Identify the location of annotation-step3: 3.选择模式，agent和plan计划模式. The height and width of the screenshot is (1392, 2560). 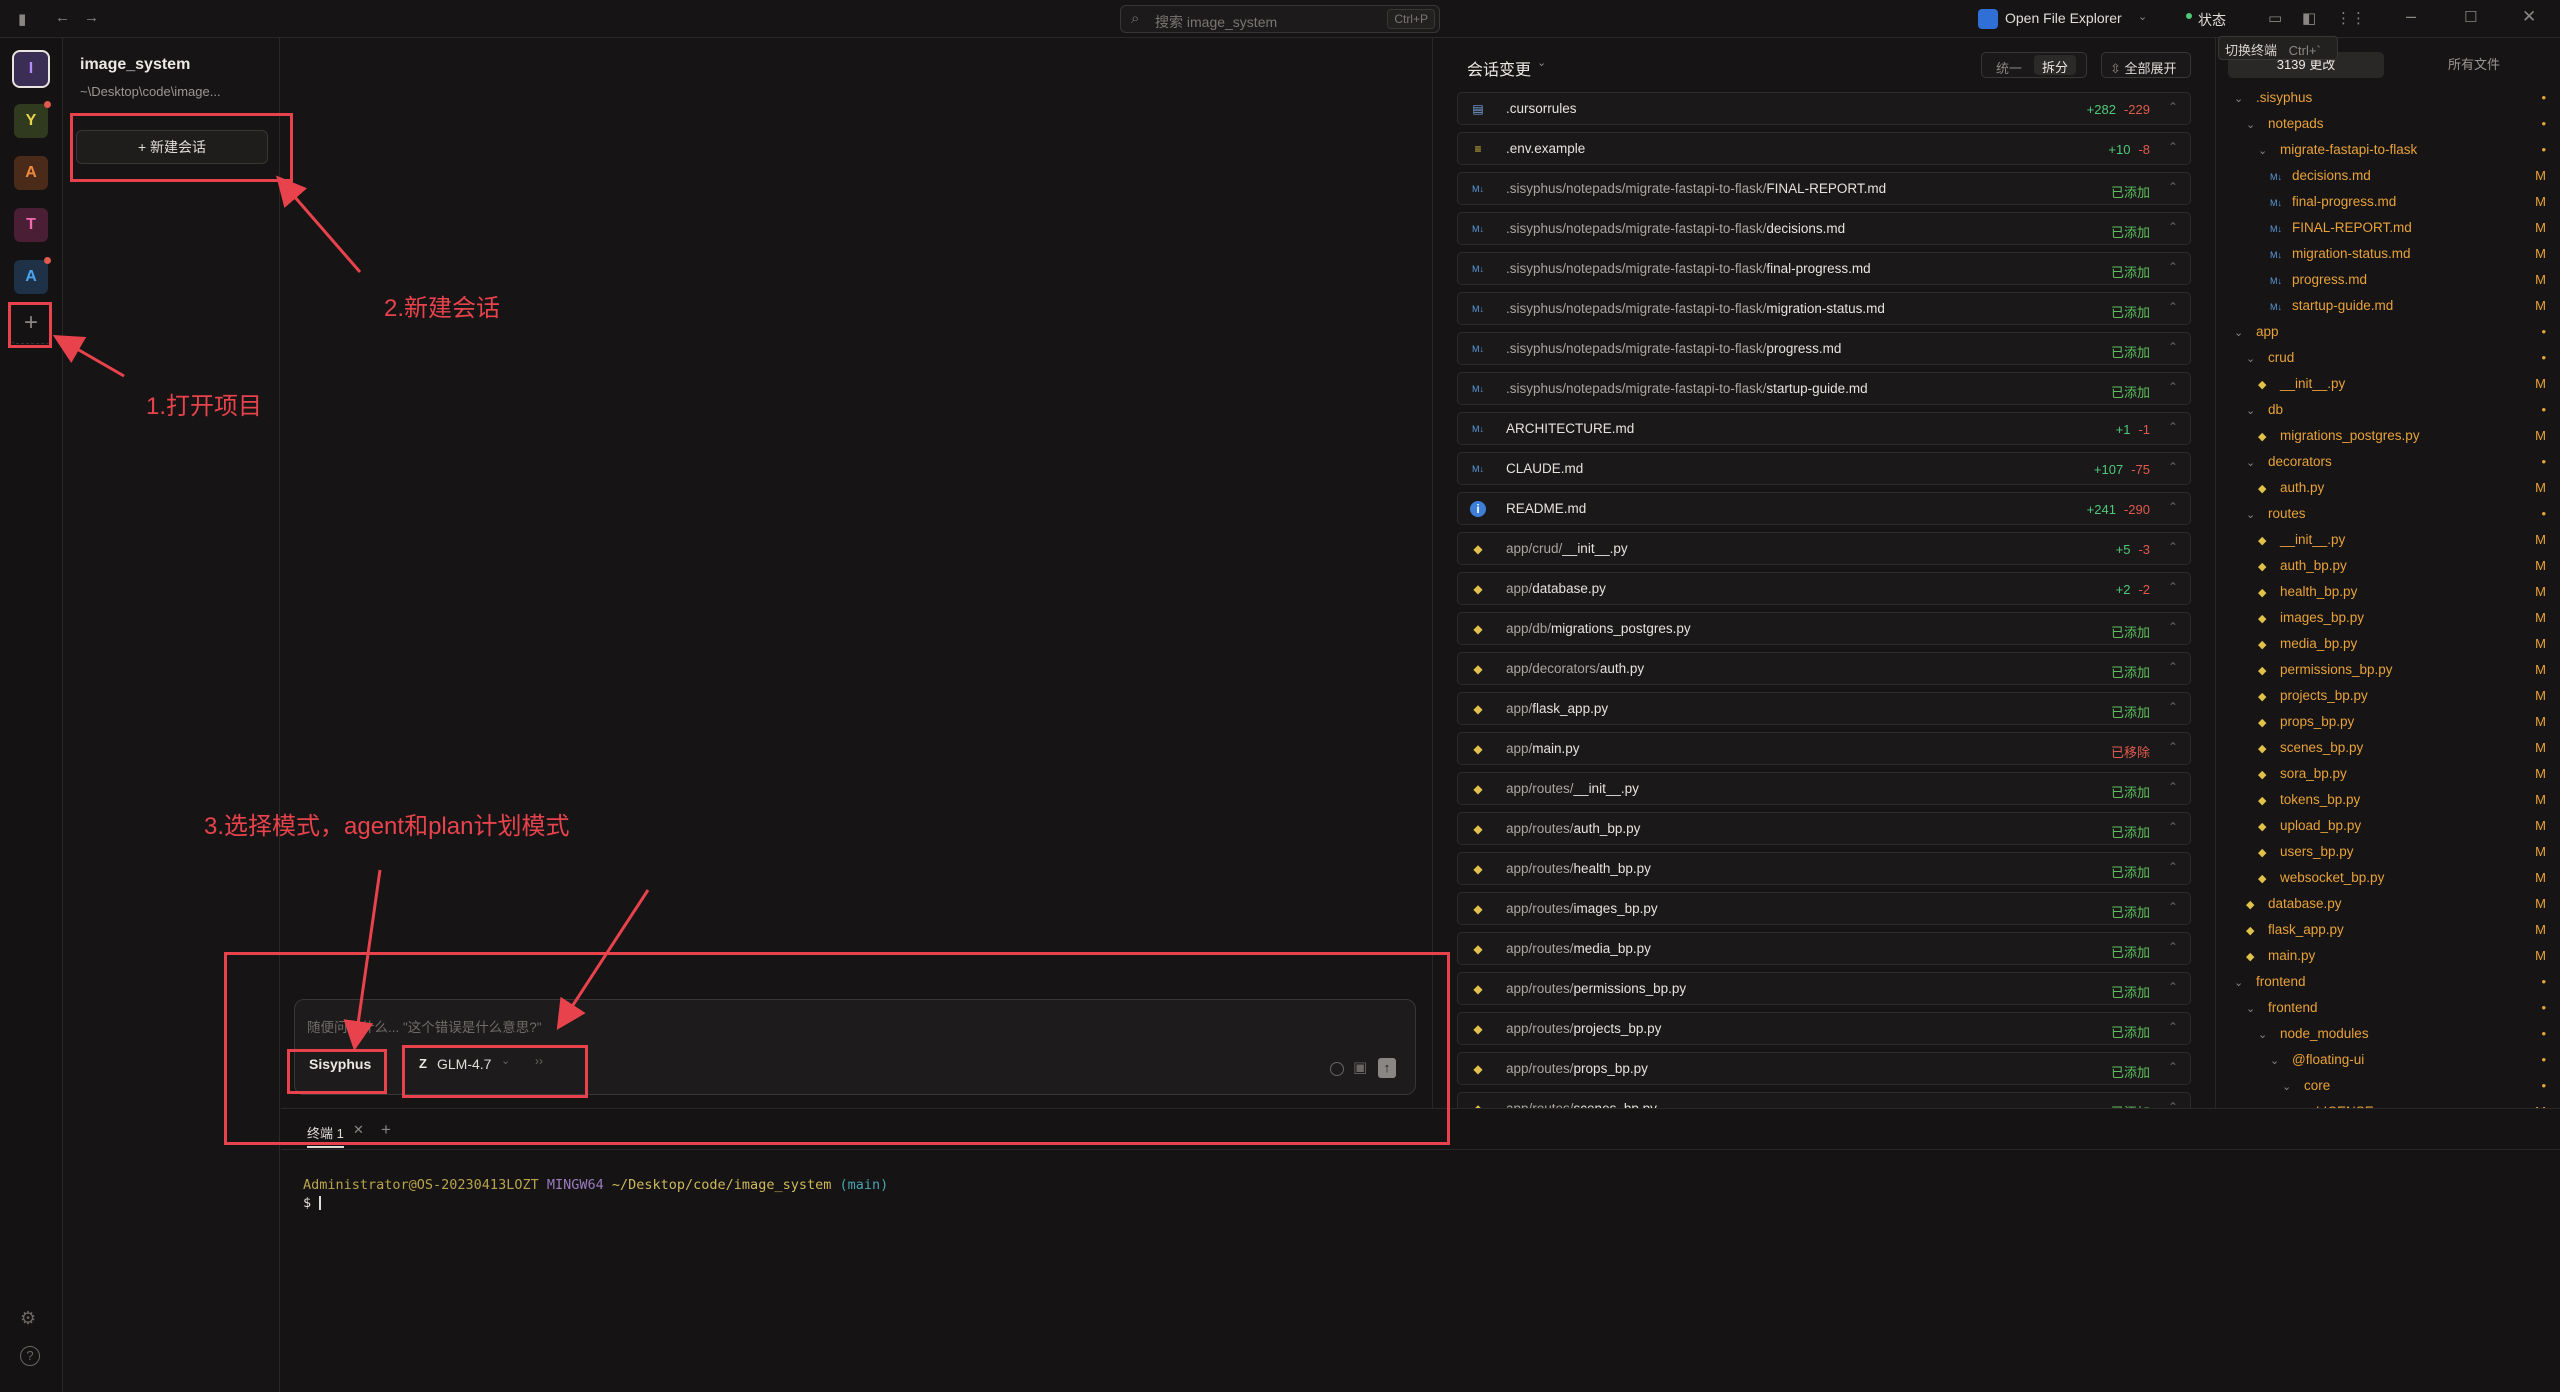
(387, 826).